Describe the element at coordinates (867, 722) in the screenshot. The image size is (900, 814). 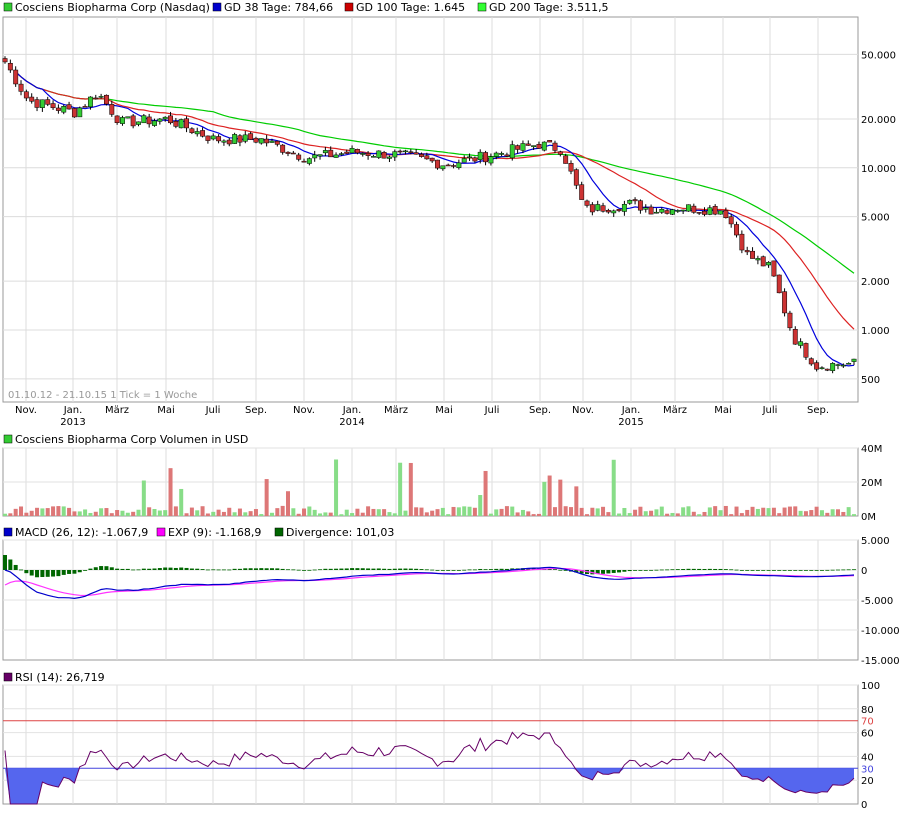
I see `y-tick-label: 70` at that location.